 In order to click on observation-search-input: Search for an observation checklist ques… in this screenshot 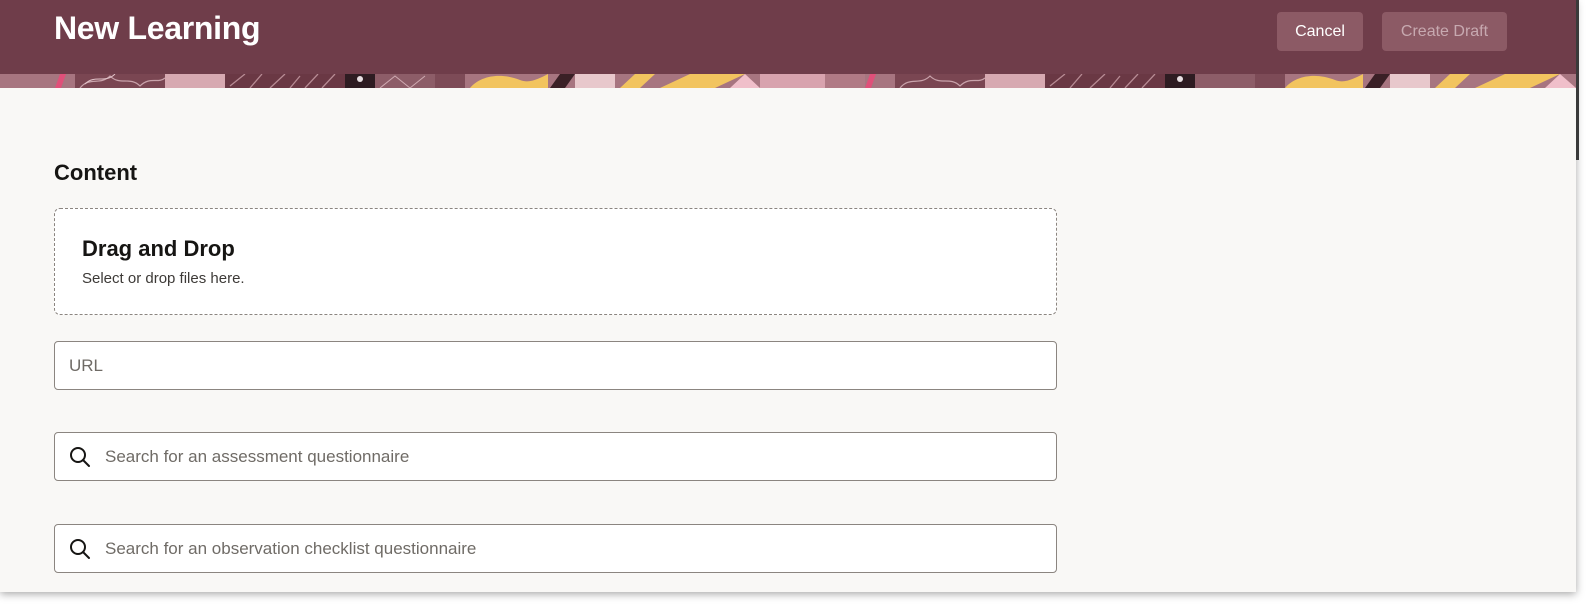, I will do `click(555, 548)`.